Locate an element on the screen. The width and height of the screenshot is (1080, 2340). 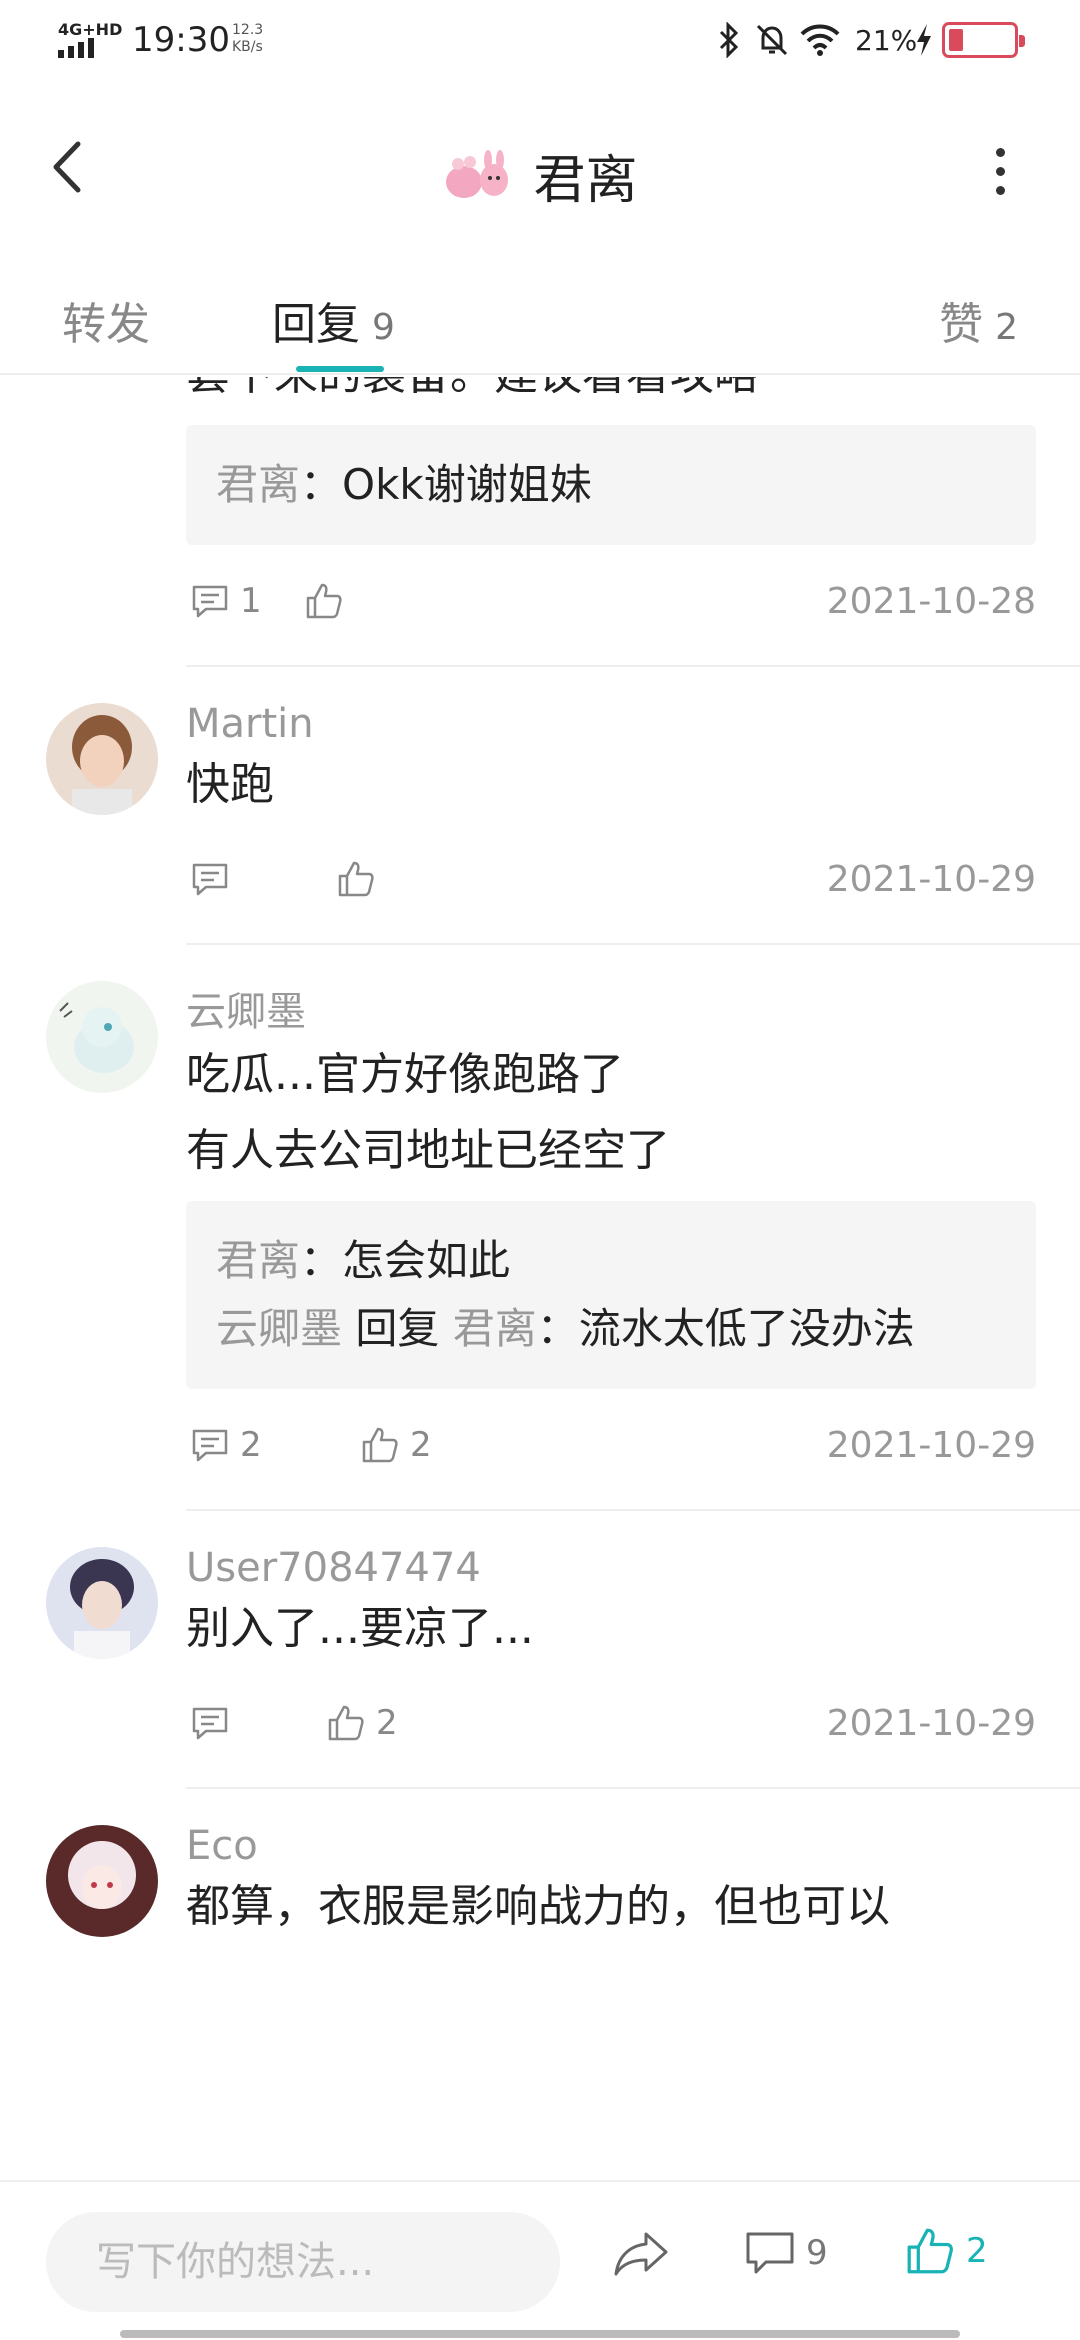
like-count-button: 2 is located at coordinates (946, 2251).